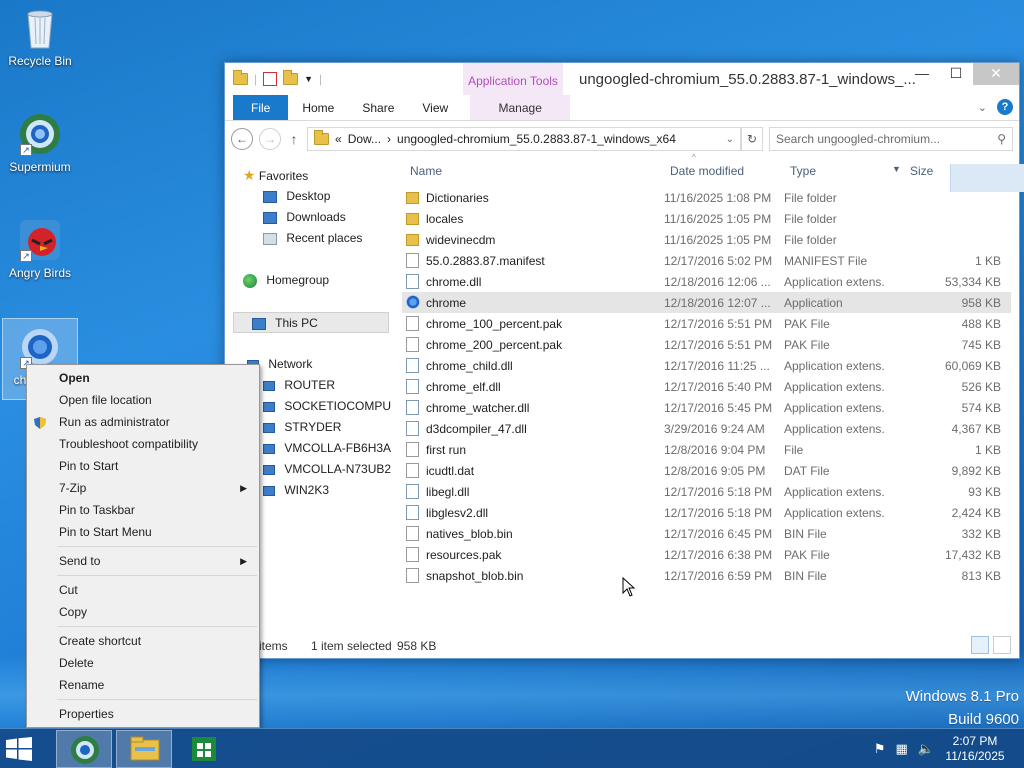 This screenshot has height=768, width=1024. I want to click on quick-access-toolbar: | ▼ |, so click(273, 78).